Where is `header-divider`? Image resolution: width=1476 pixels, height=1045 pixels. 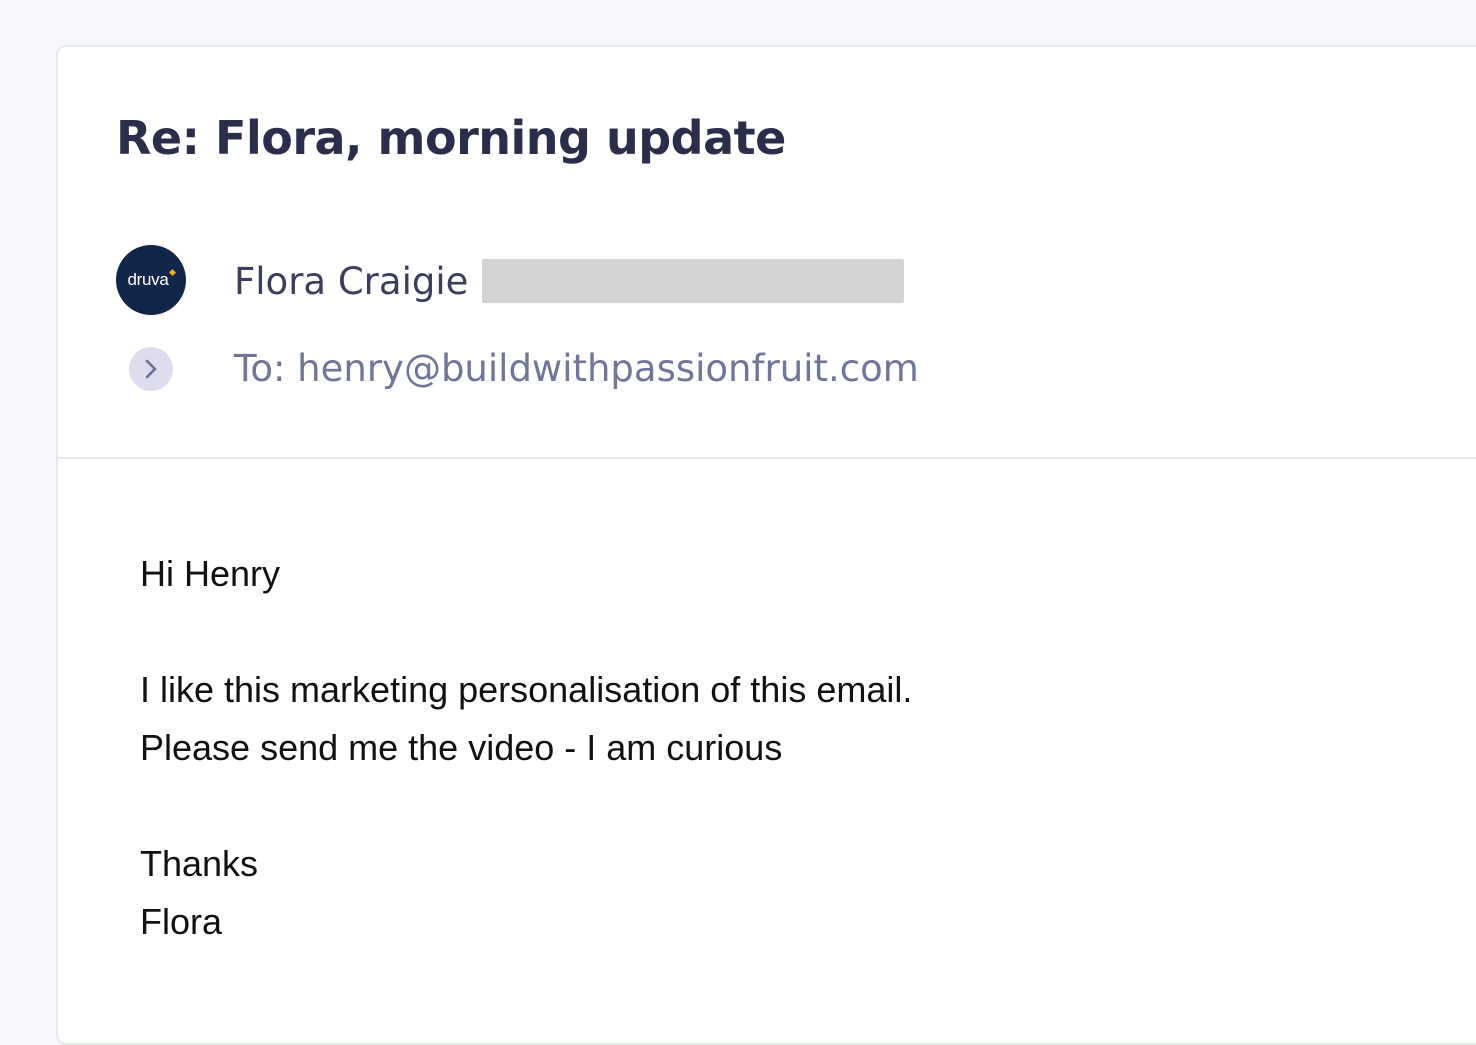
header-divider is located at coordinates (767, 458).